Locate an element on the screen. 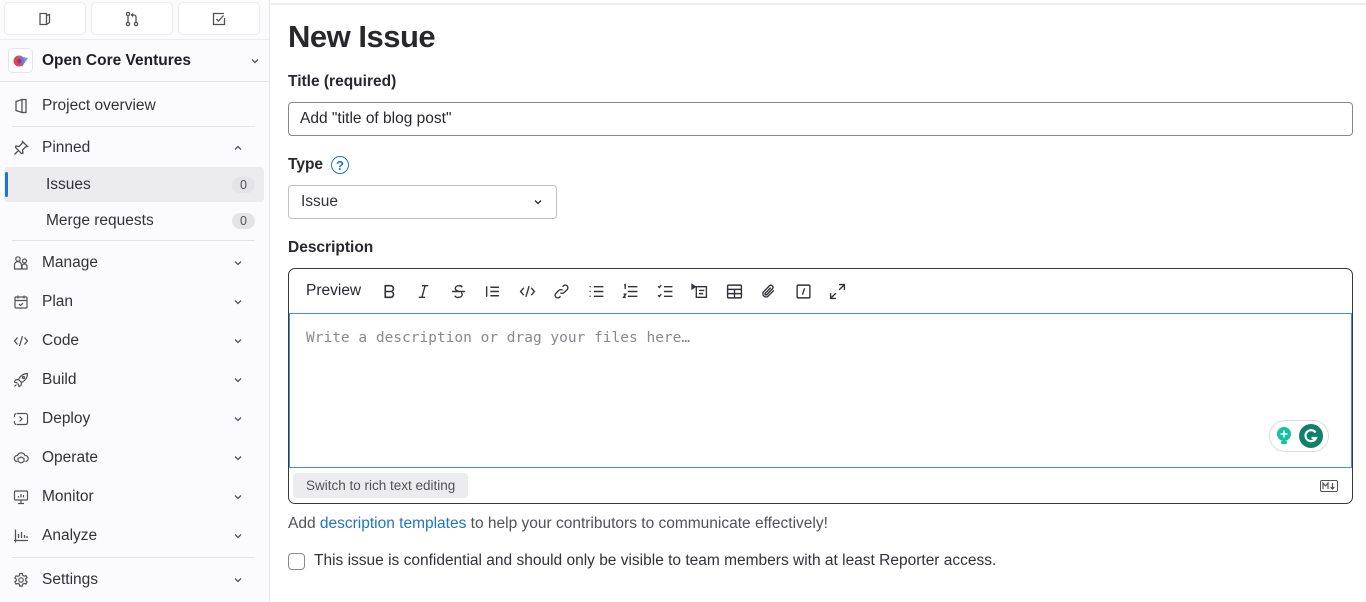 This screenshot has width=1366, height=602. todo-shortcut-button is located at coordinates (219, 18).